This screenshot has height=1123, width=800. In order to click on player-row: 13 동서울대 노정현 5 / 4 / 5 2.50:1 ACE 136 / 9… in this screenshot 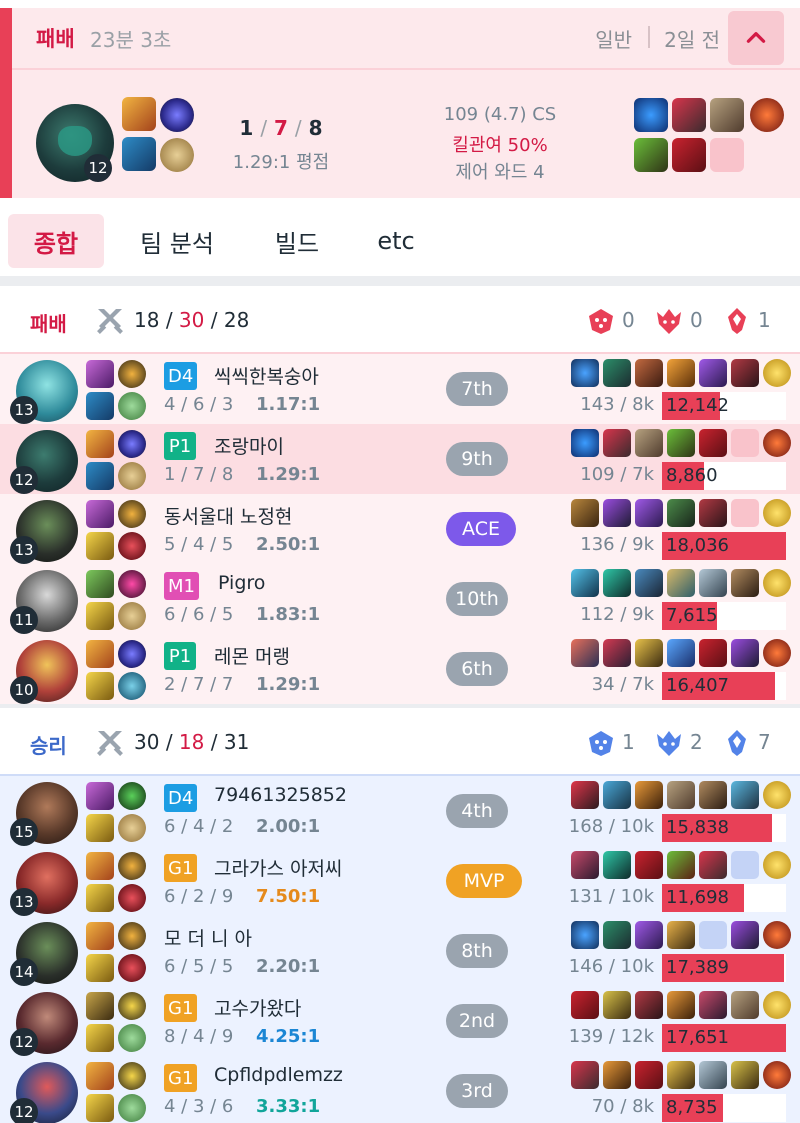, I will do `click(400, 529)`.